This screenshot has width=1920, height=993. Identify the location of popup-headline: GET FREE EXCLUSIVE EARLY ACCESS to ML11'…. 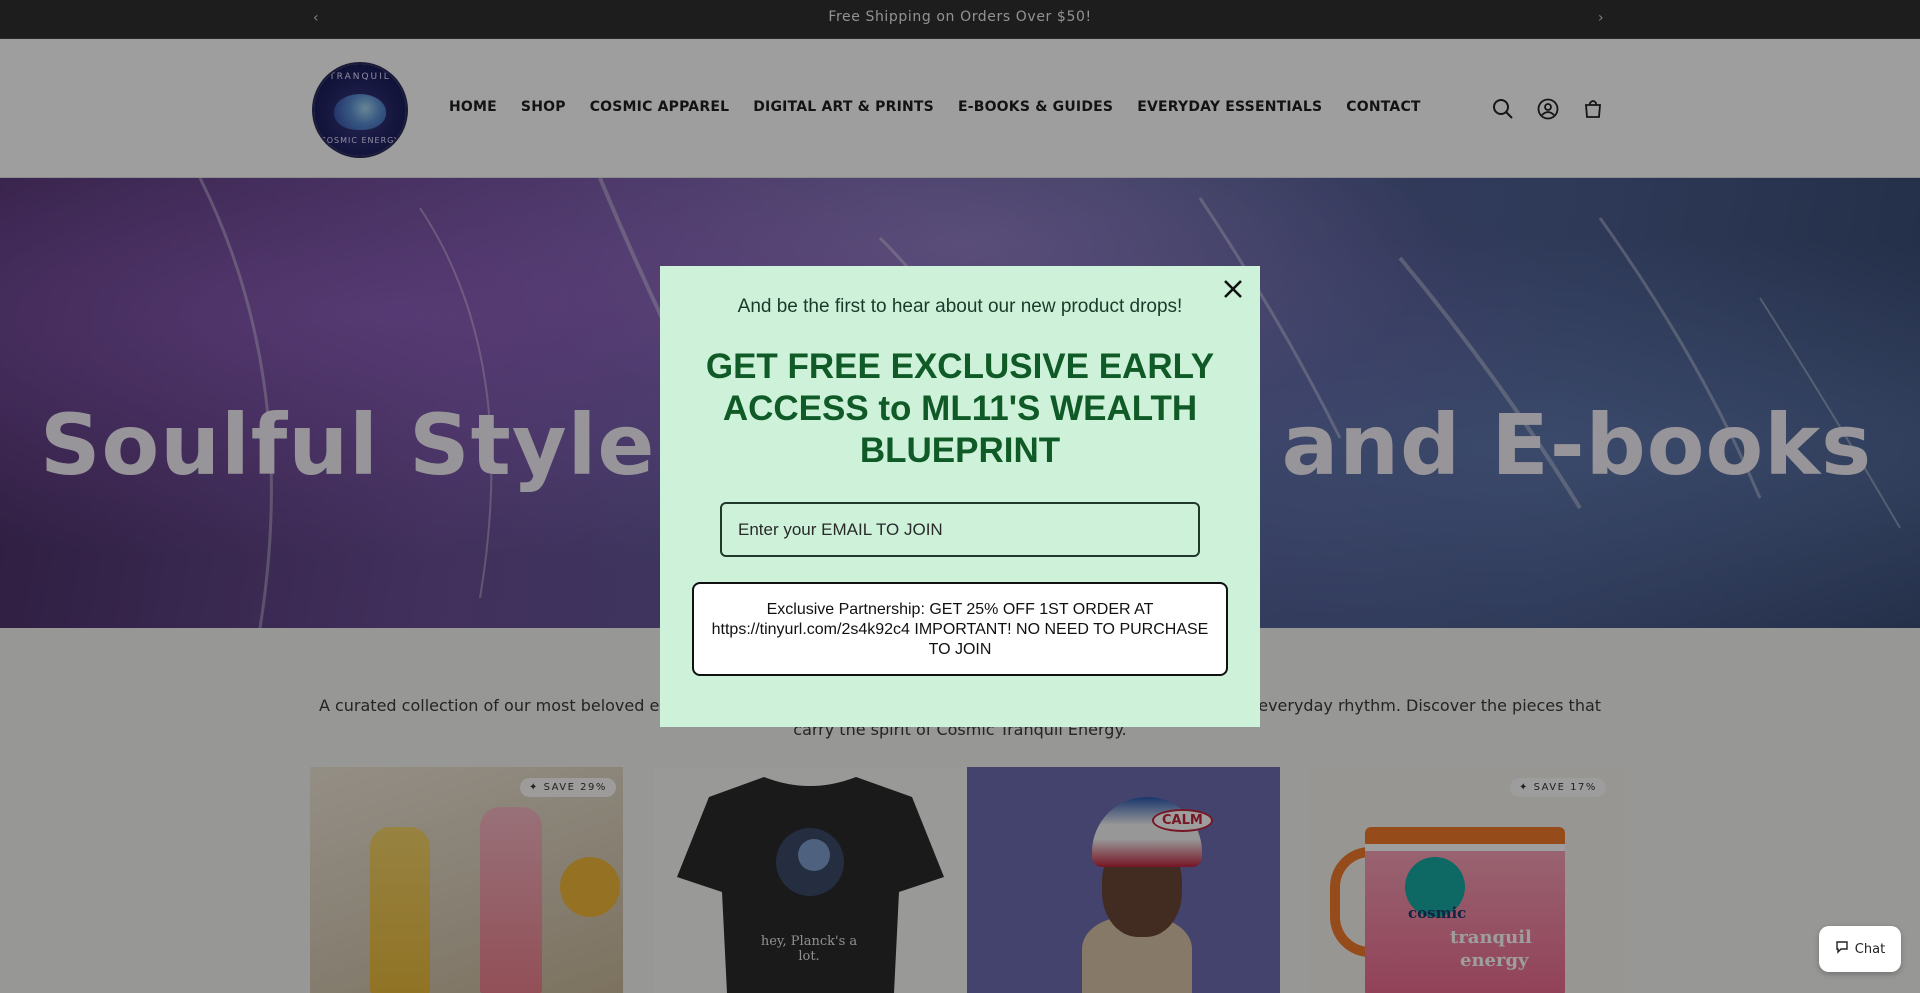
(960, 408).